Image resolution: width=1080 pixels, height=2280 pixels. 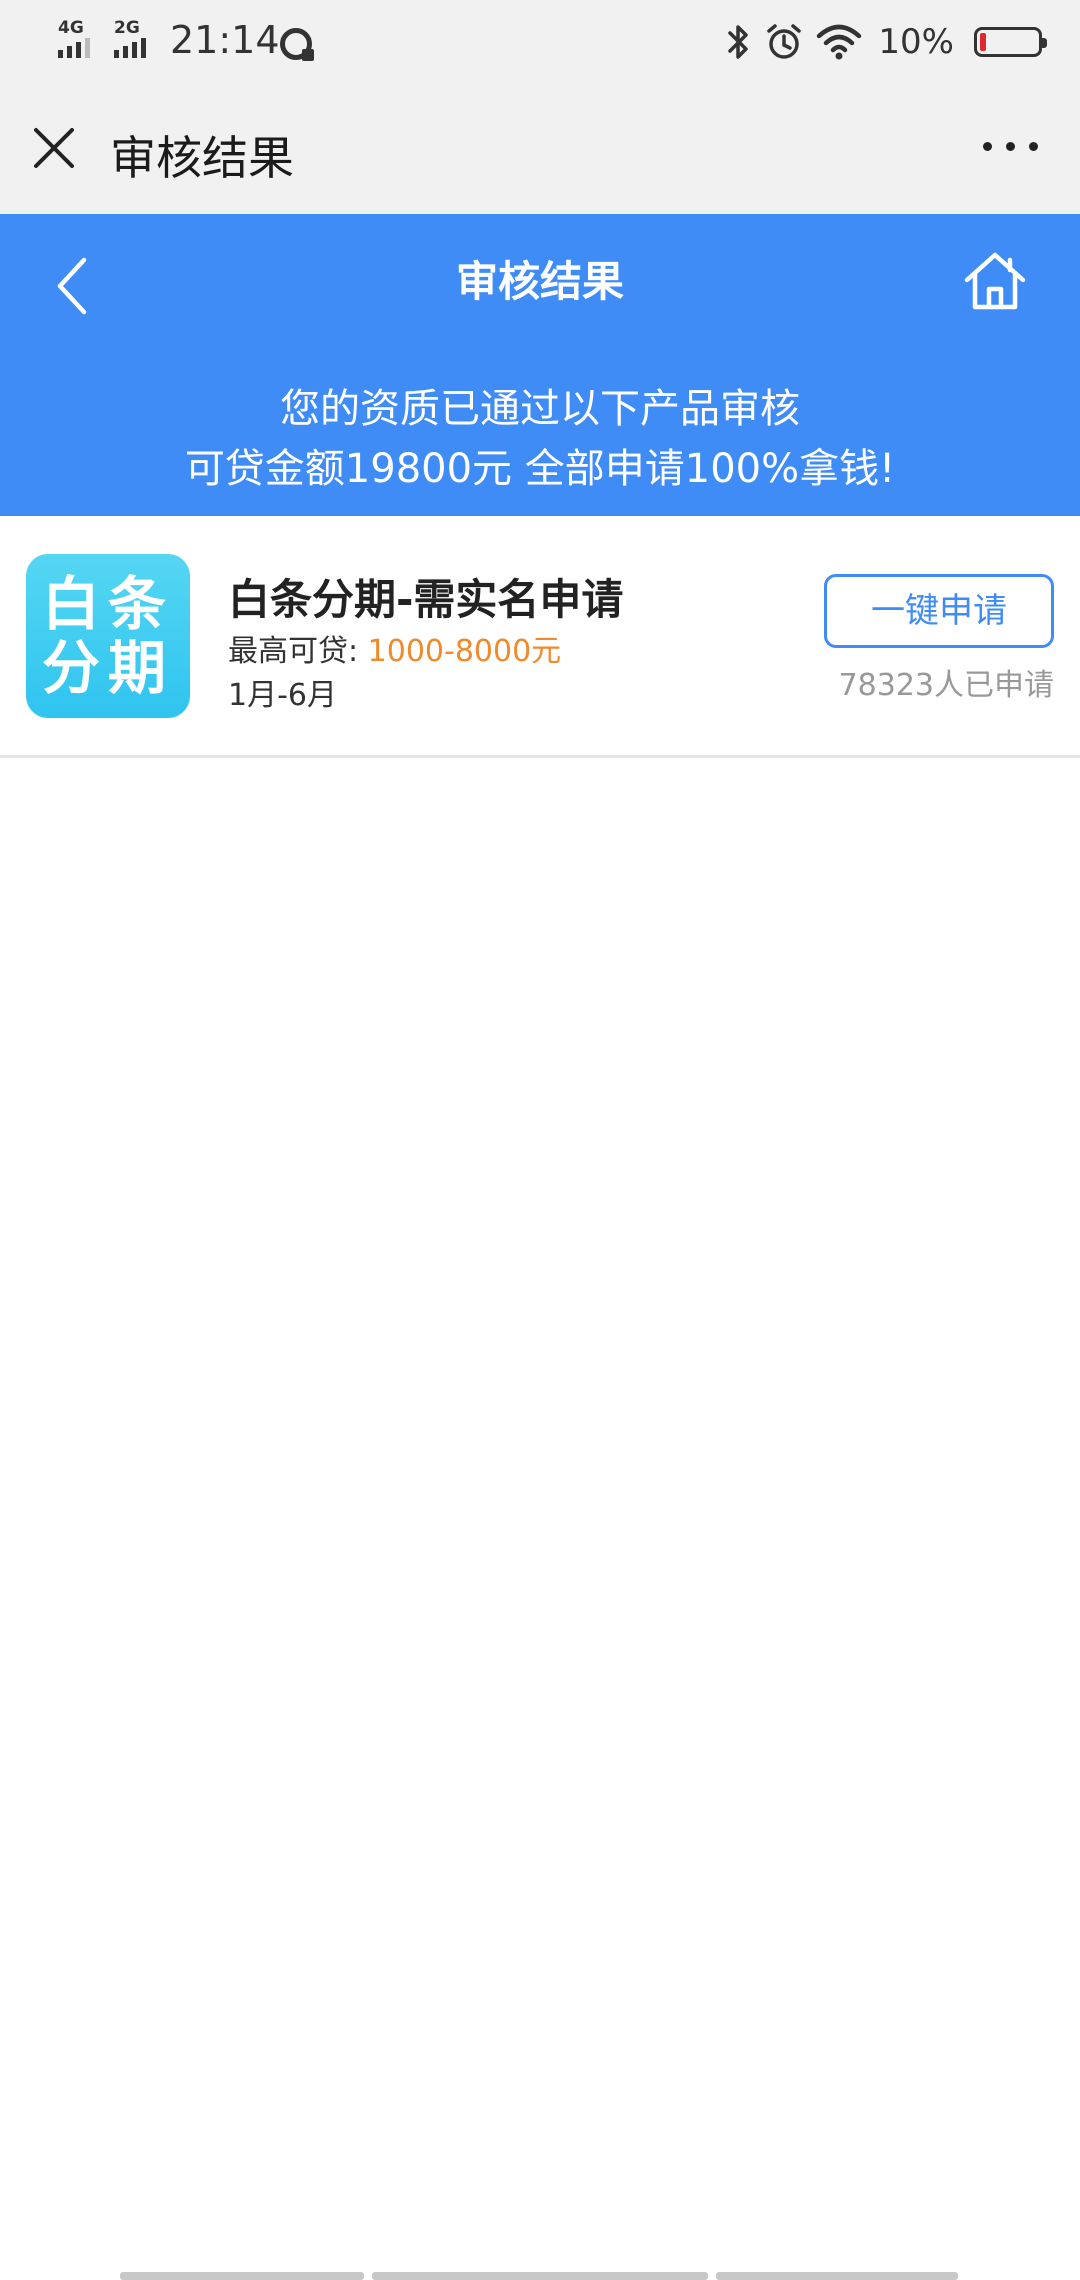 I want to click on clock: 21:14, so click(x=225, y=40).